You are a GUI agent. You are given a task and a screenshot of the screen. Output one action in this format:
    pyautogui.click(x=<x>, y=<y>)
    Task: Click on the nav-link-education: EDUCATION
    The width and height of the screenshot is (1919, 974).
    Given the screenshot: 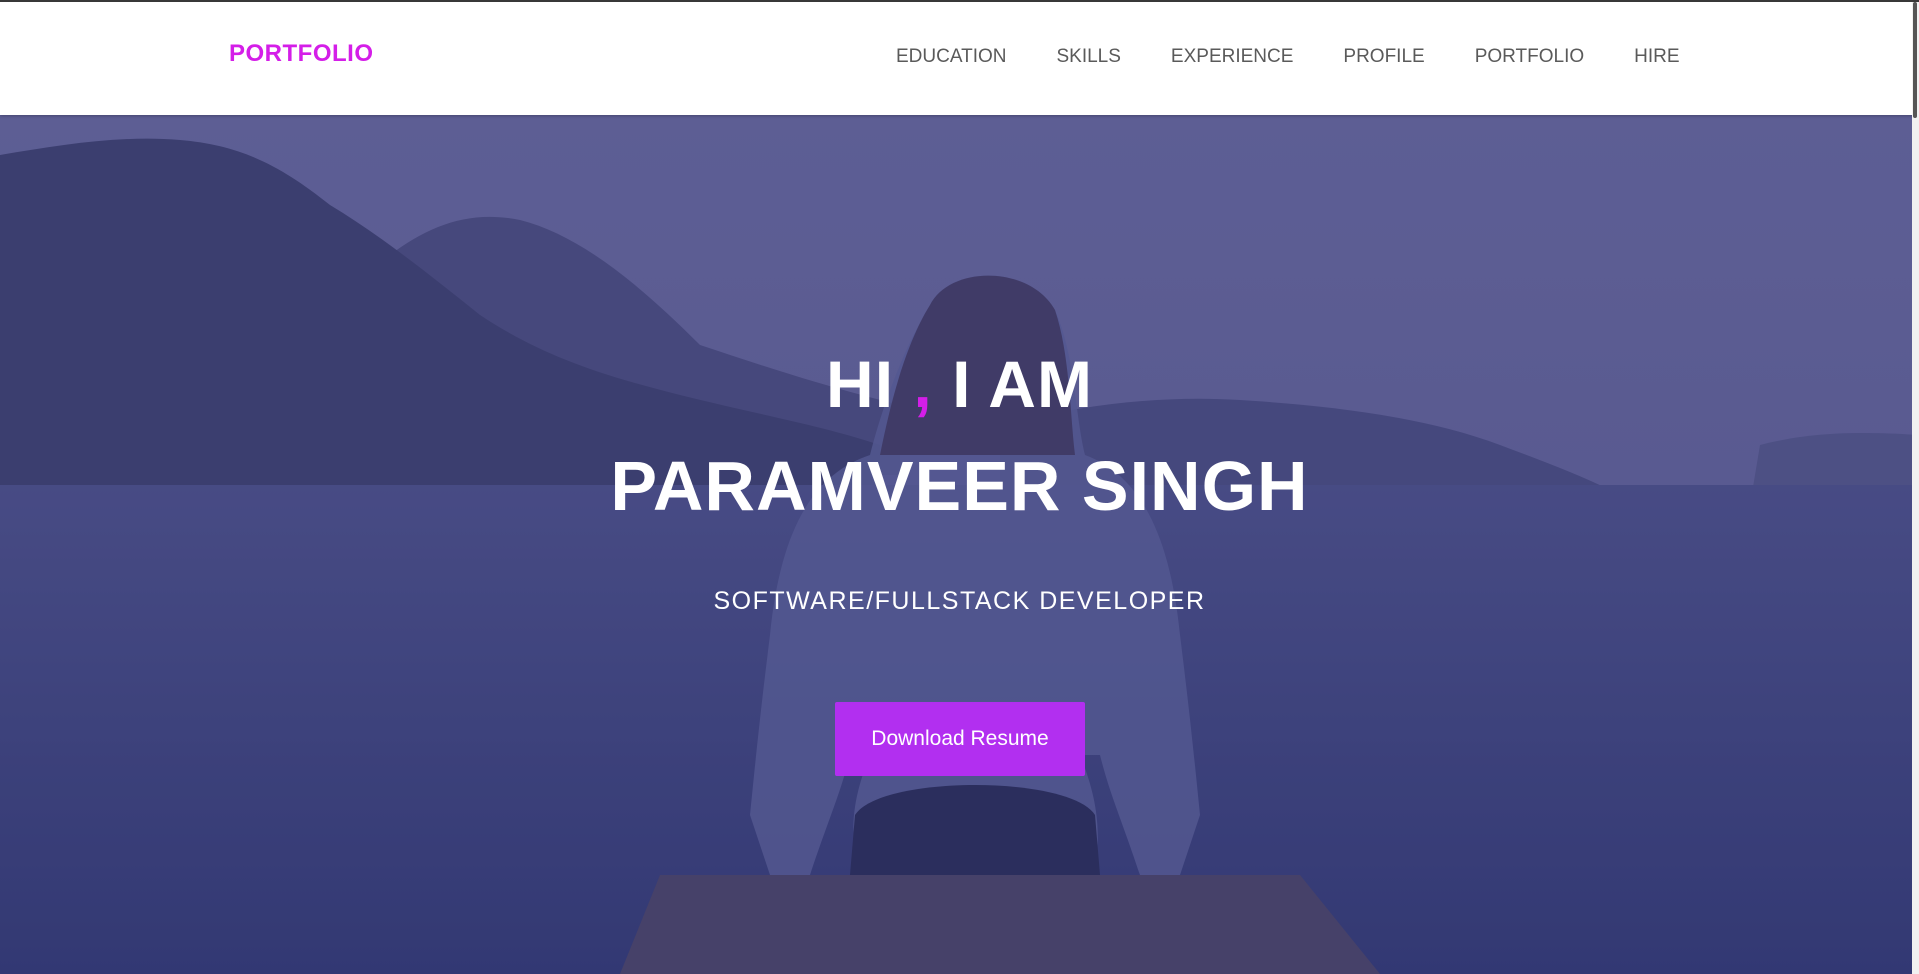 What is the action you would take?
    pyautogui.click(x=951, y=57)
    